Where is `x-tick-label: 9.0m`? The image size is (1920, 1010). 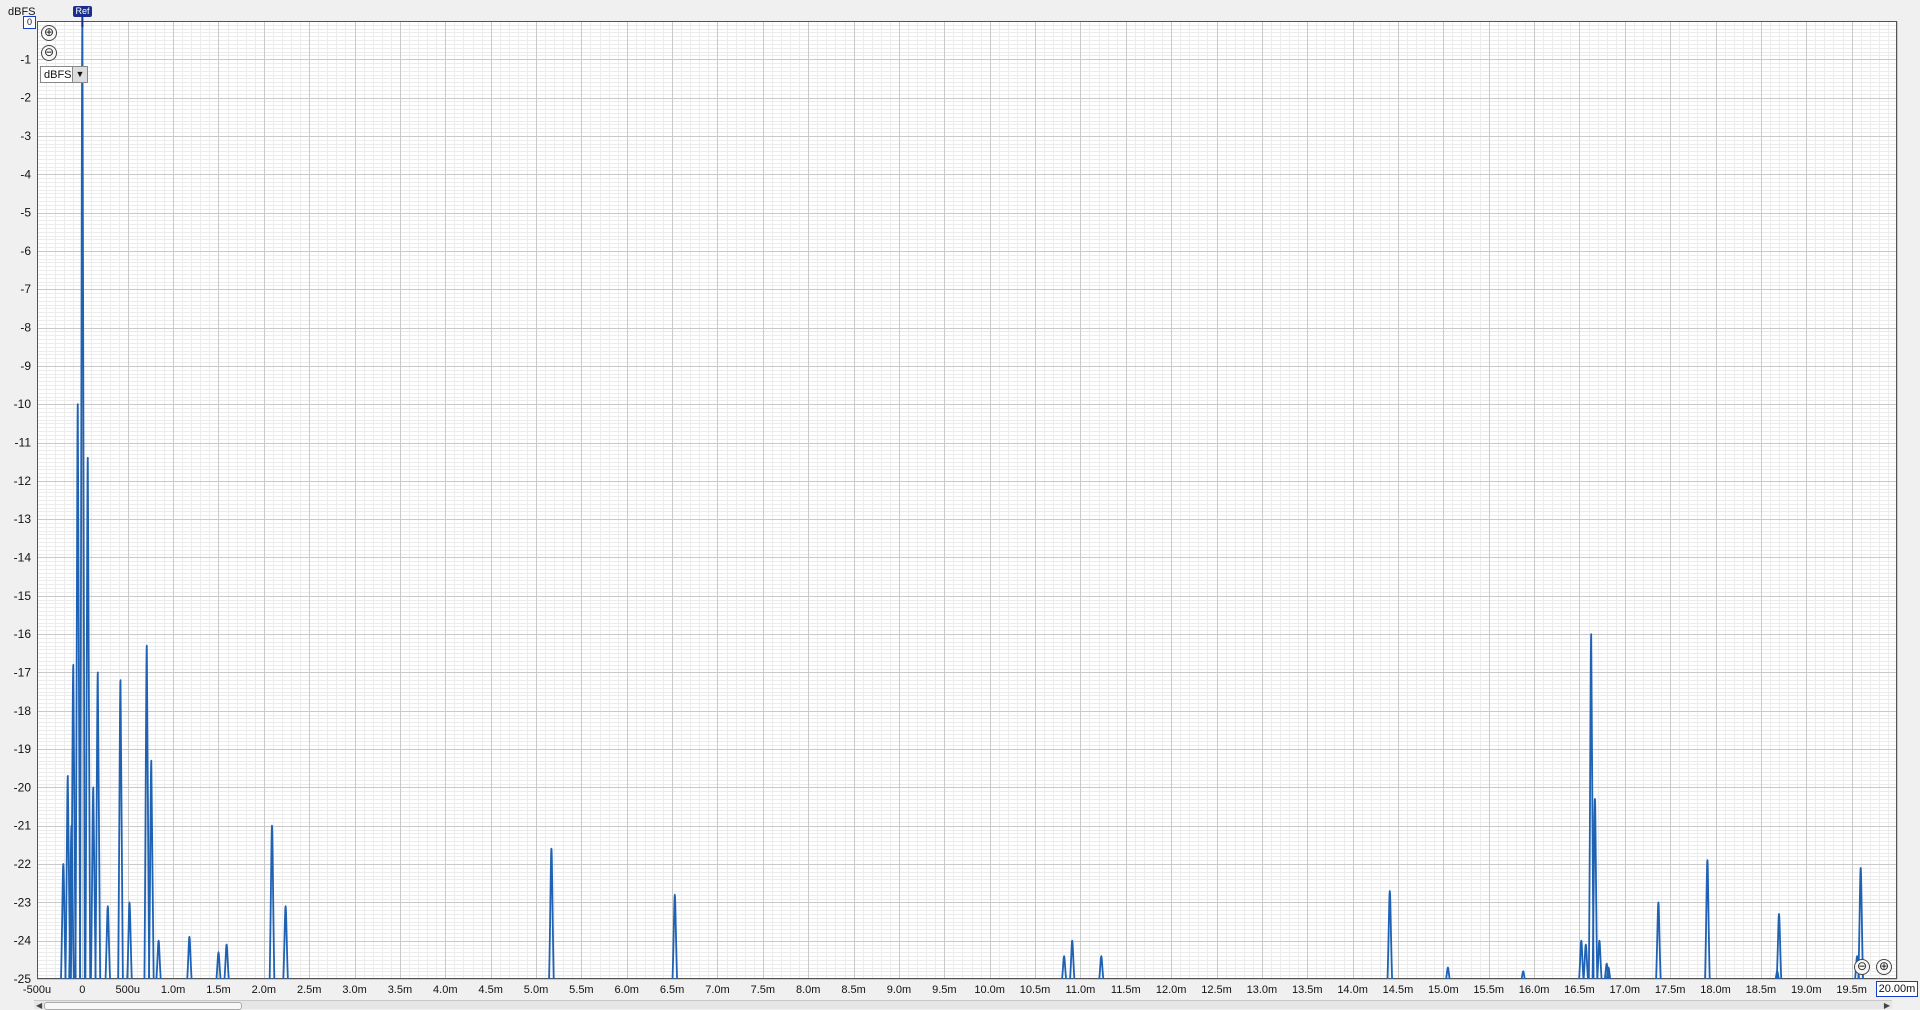
x-tick-label: 9.0m is located at coordinates (899, 990).